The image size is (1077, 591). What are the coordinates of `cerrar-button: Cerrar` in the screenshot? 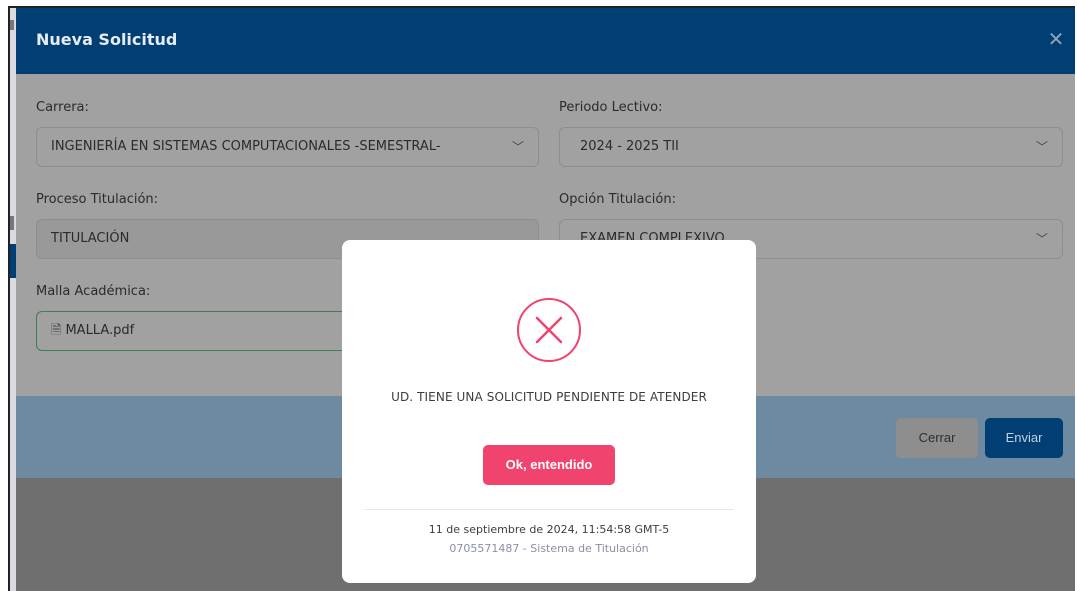 It's located at (937, 438).